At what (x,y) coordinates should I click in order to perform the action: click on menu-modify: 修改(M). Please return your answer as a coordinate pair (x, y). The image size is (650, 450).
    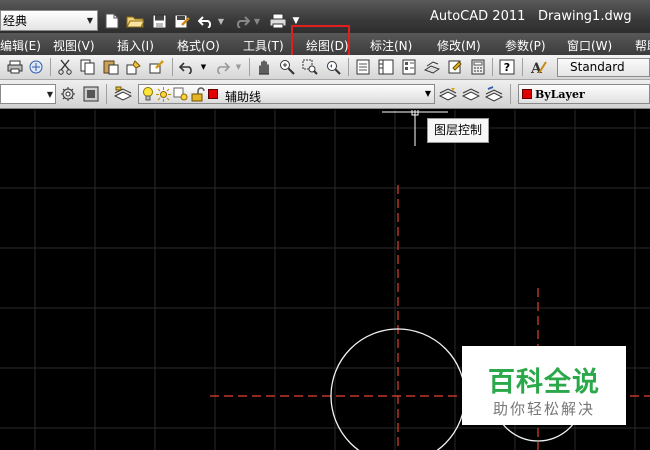
    Looking at the image, I should click on (459, 45).